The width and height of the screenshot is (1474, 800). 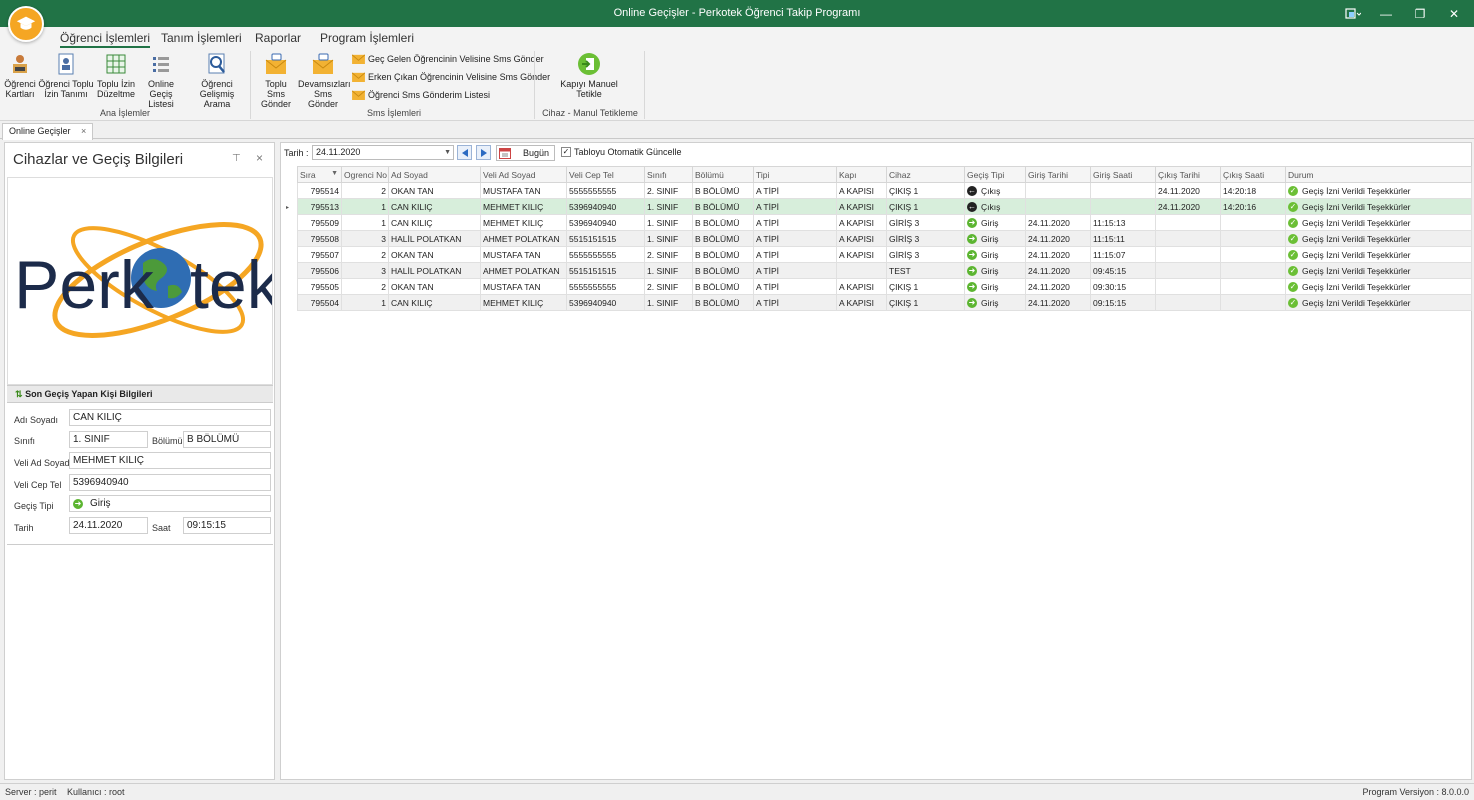 What do you see at coordinates (278, 38) in the screenshot?
I see `tab-raporlar: Raporlar` at bounding box center [278, 38].